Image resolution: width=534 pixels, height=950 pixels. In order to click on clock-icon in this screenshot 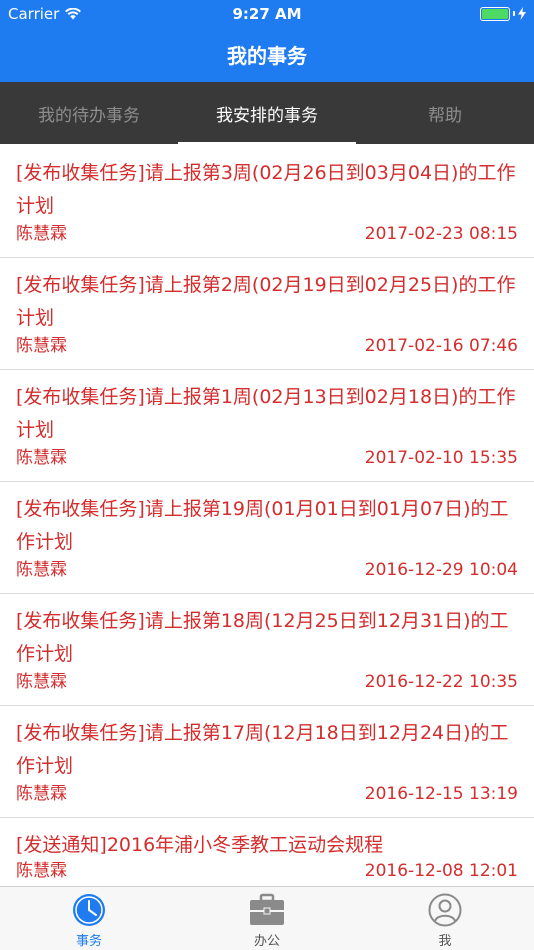, I will do `click(89, 910)`.